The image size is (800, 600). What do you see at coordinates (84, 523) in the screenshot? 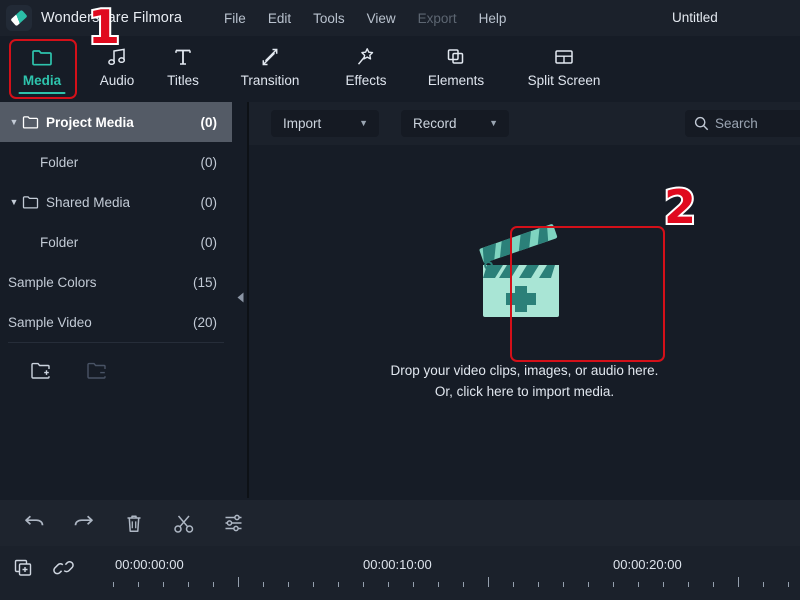
I see `redo-button` at bounding box center [84, 523].